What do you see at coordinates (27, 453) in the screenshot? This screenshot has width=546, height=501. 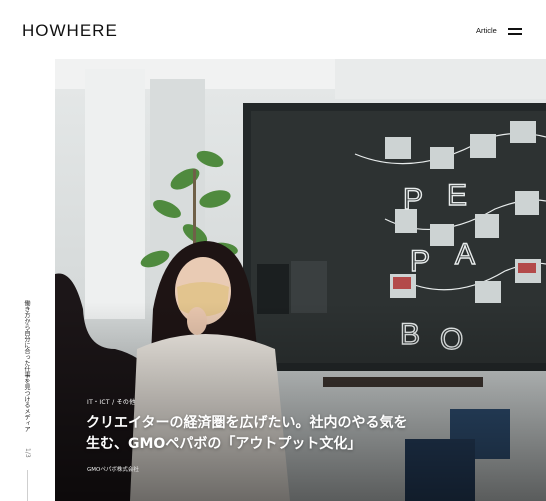 I see `slide-page-indicator: 1/3` at bounding box center [27, 453].